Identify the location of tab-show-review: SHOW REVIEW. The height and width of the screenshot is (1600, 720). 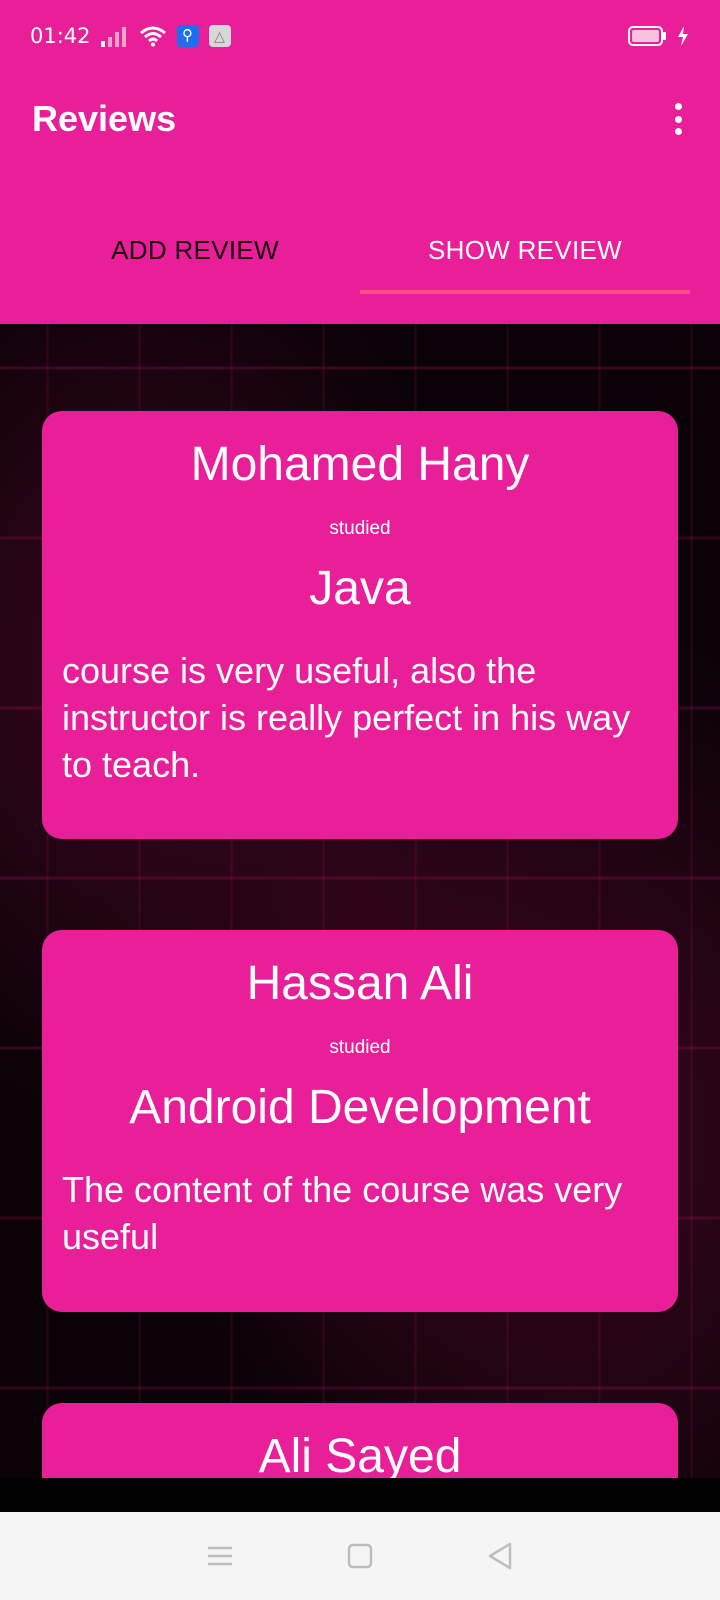
(525, 245).